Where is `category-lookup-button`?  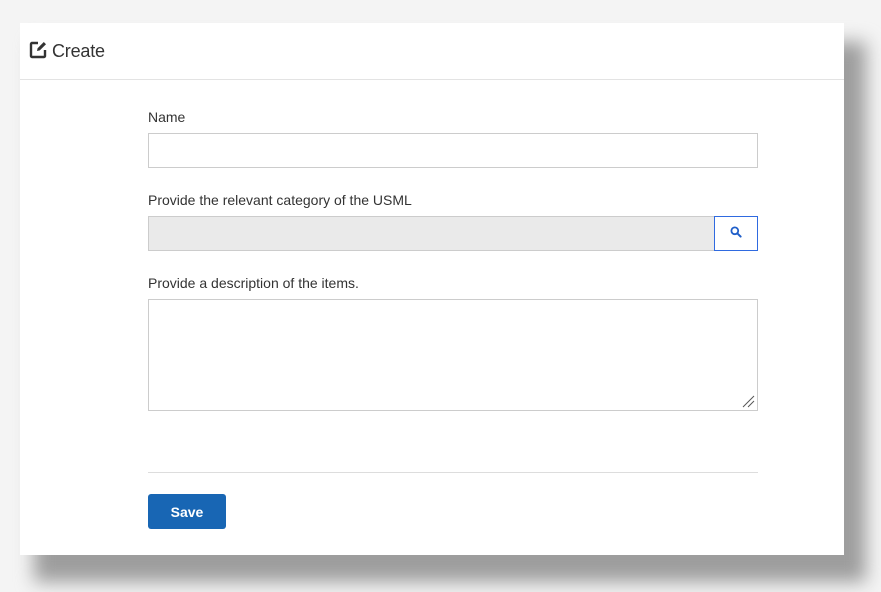
category-lookup-button is located at coordinates (736, 233).